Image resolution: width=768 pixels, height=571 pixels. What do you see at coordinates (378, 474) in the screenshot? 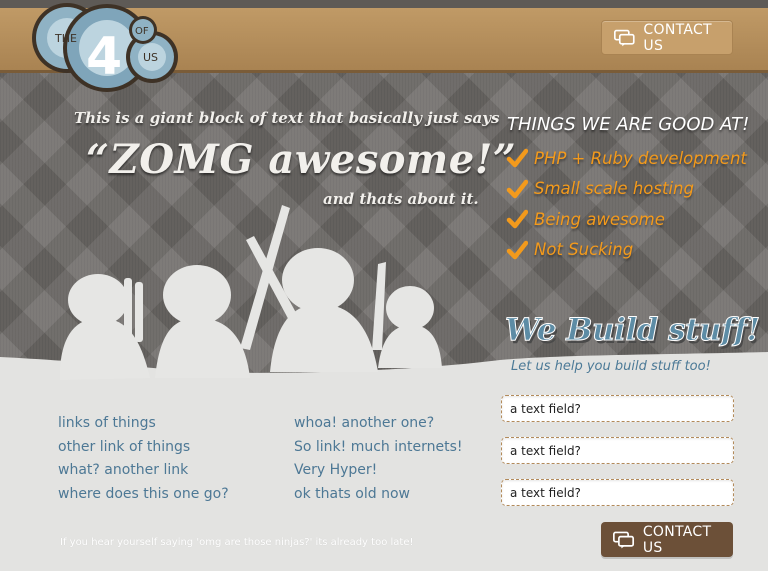
I see `footer-link: Very Hyper!` at bounding box center [378, 474].